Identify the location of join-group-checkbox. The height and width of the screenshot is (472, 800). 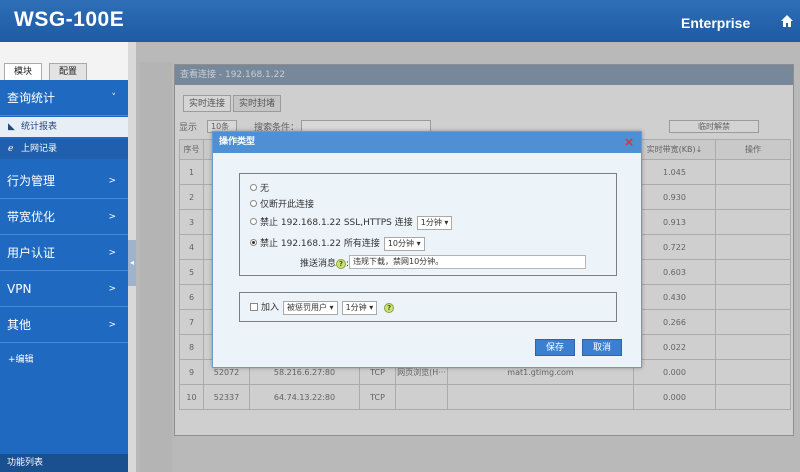
(254, 306).